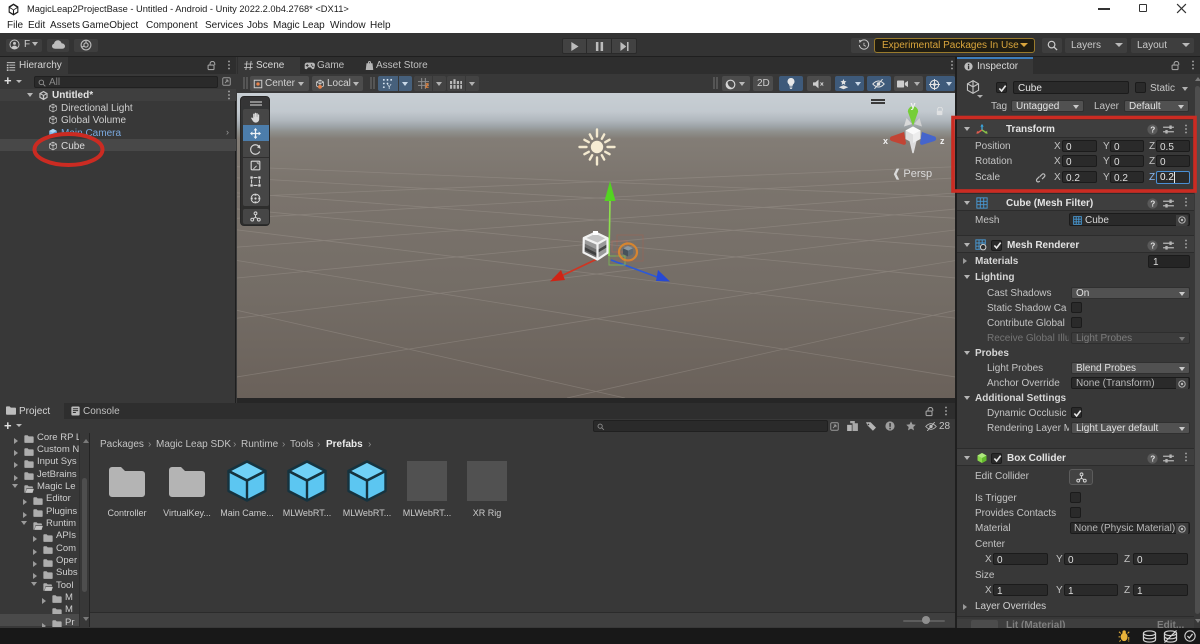 The image size is (1200, 644). I want to click on svg-text: Y, so click(389, 85).